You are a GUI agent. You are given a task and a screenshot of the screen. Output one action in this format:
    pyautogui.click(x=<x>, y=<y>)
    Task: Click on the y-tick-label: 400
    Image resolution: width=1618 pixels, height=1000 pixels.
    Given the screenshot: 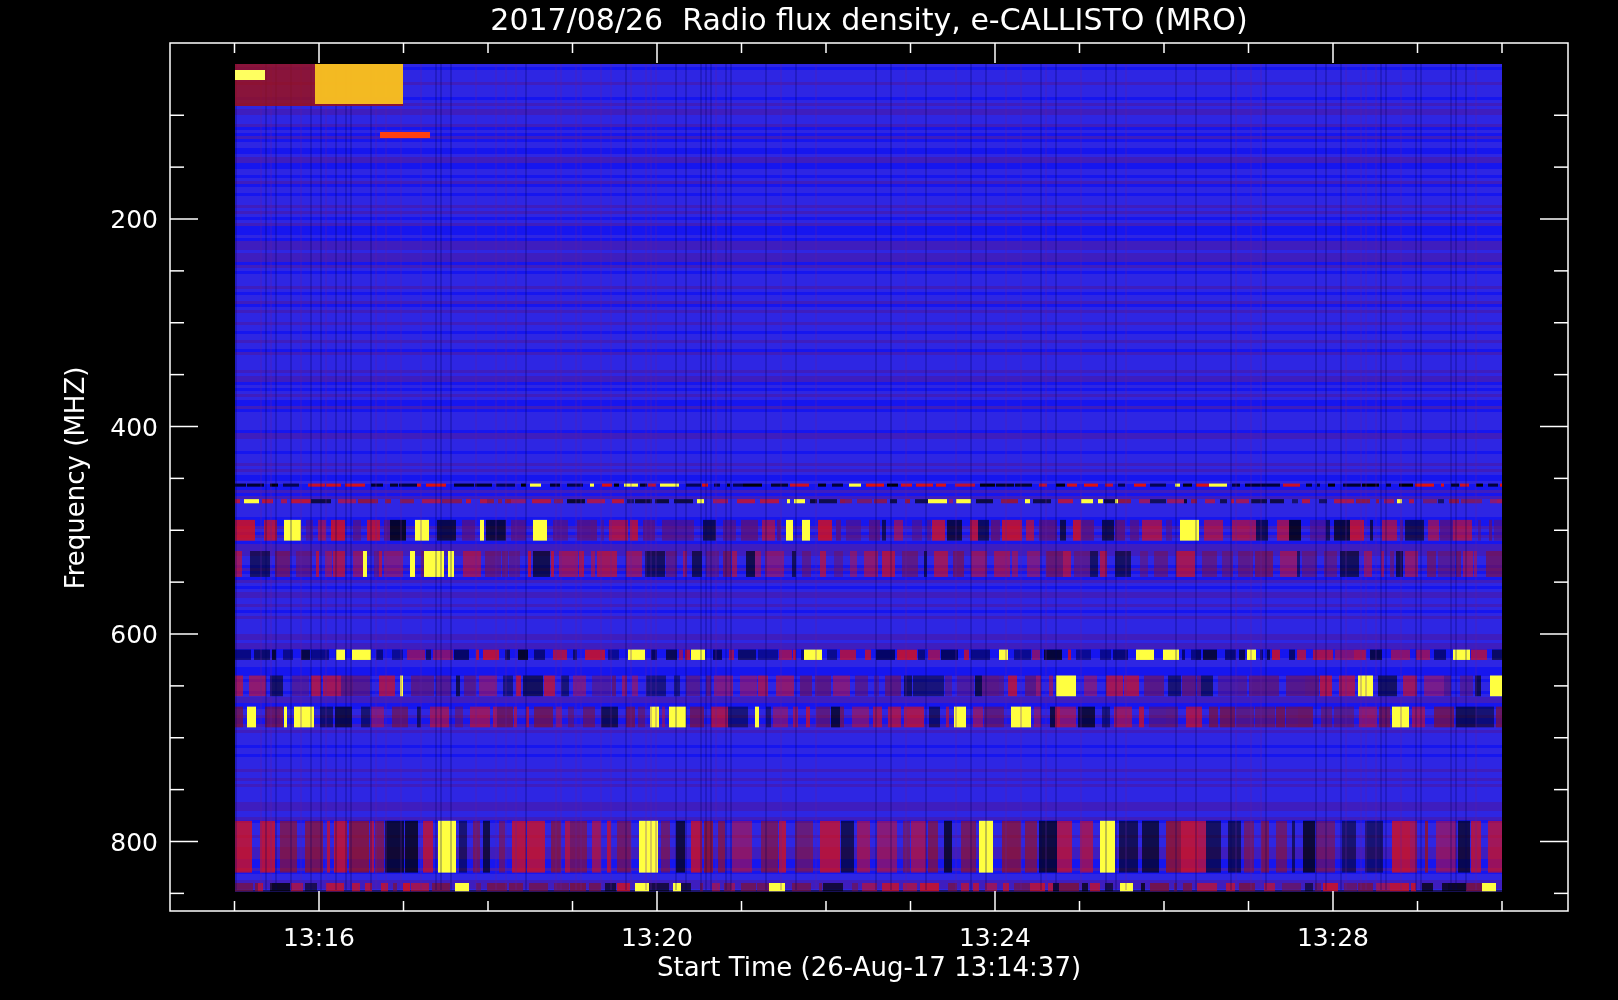 What is the action you would take?
    pyautogui.click(x=134, y=427)
    